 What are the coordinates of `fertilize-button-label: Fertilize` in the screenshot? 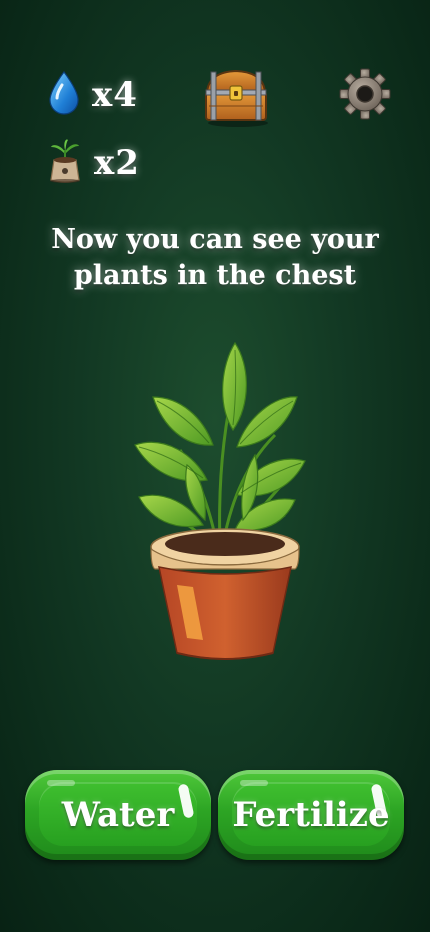 It's located at (311, 815).